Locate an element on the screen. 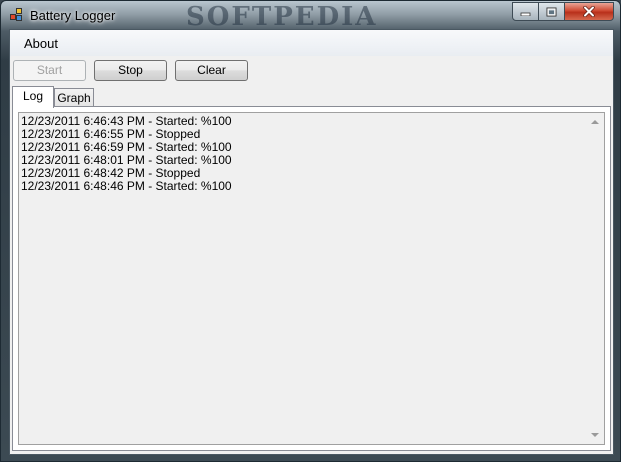  minimize-button is located at coordinates (525, 11).